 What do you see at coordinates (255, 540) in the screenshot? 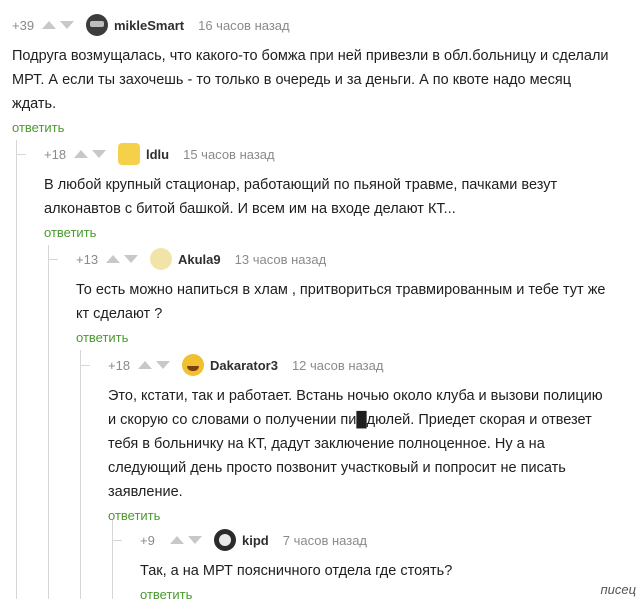
I see `username: kipd` at bounding box center [255, 540].